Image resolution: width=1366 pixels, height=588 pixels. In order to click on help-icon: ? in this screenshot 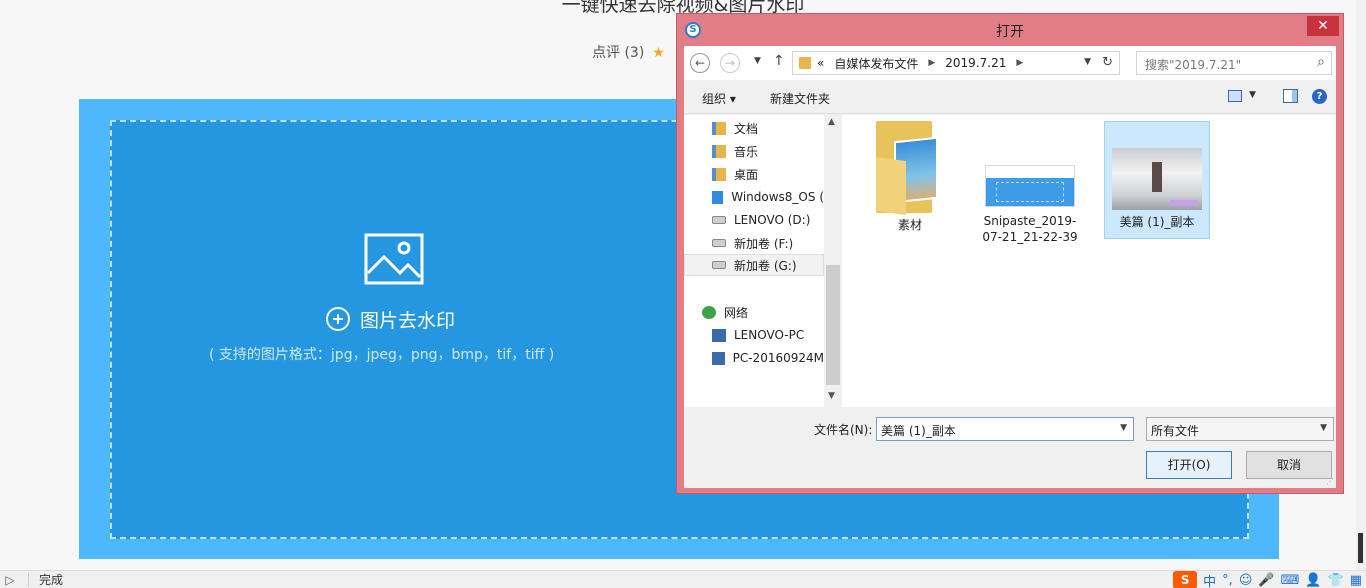, I will do `click(1319, 96)`.